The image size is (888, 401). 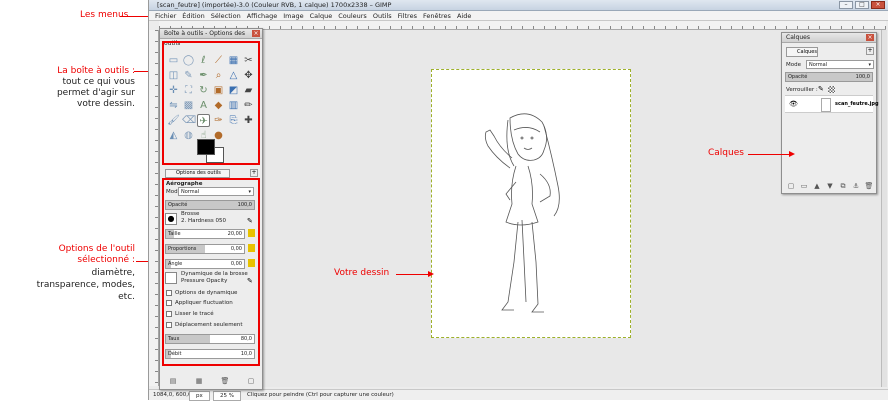 I want to click on layers-mode-label: Mode, so click(x=793, y=65).